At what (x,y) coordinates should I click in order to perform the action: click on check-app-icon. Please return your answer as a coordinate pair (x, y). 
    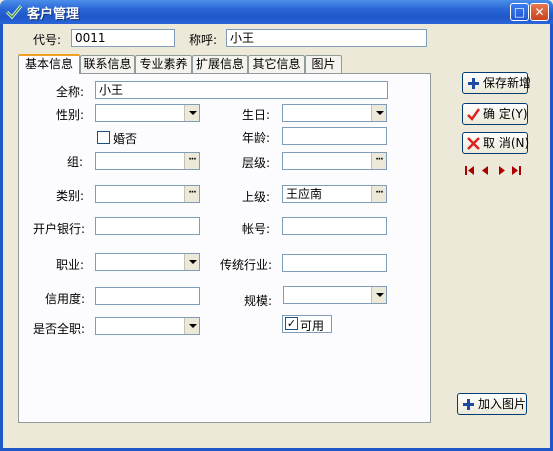
    Looking at the image, I should click on (14, 12).